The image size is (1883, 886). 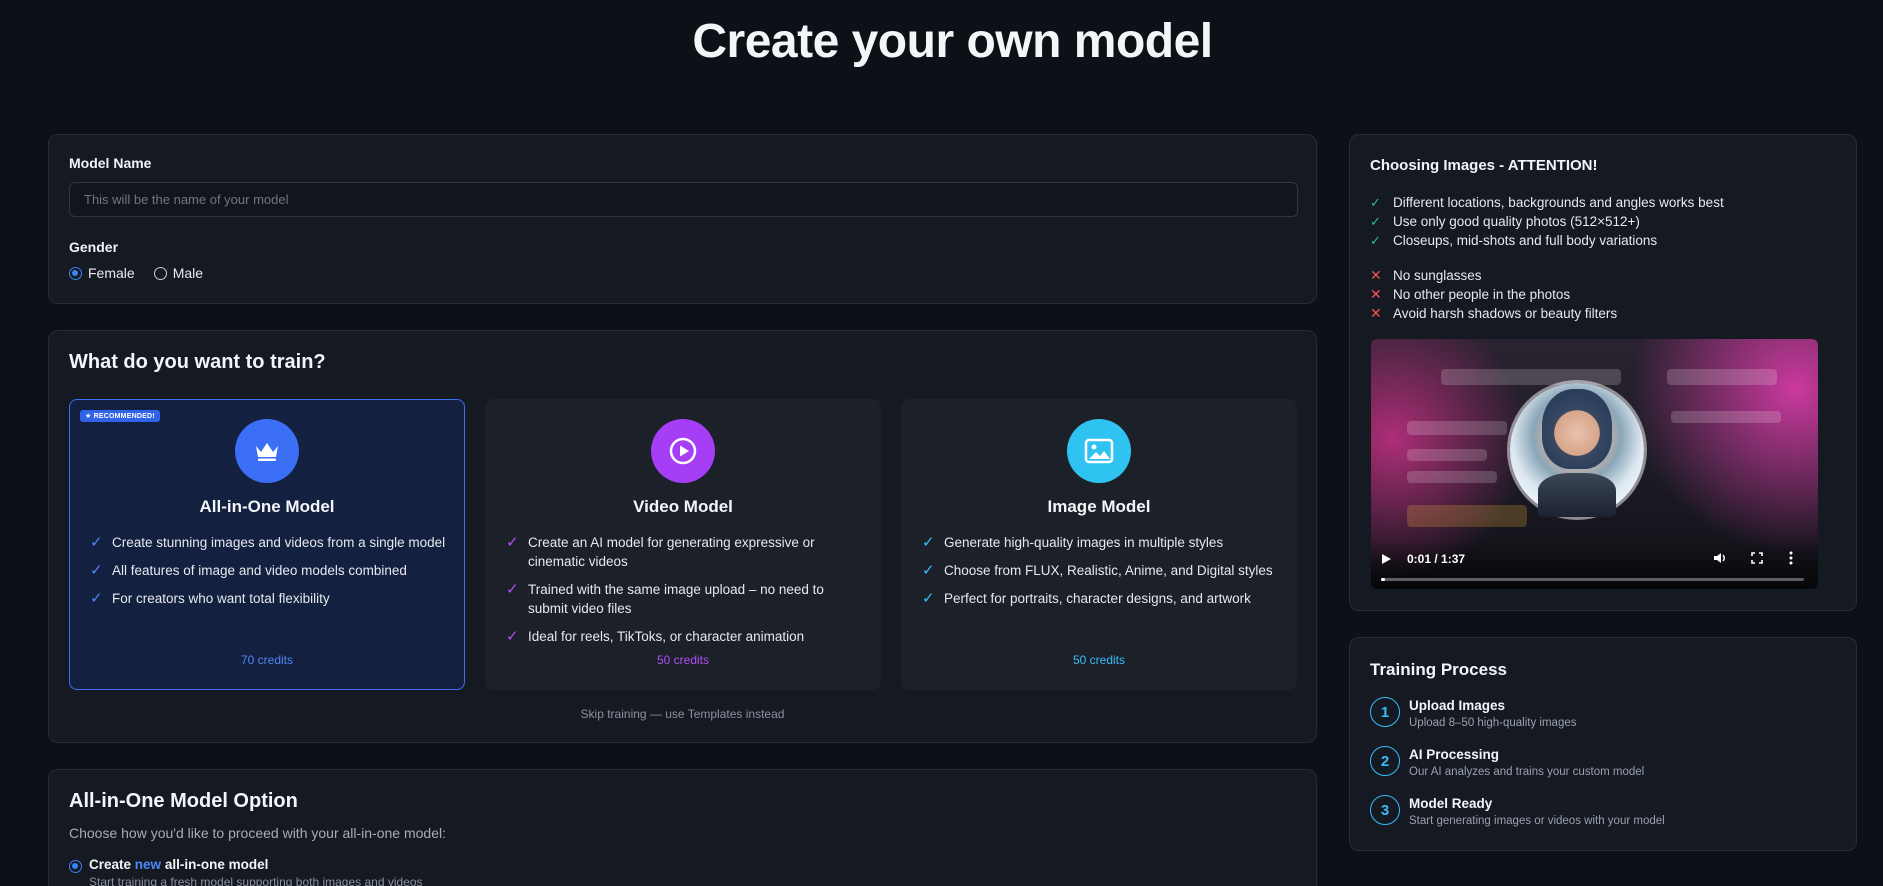 What do you see at coordinates (210, 598) in the screenshot?
I see `feature-item: ✓ For creators who want total flexibility` at bounding box center [210, 598].